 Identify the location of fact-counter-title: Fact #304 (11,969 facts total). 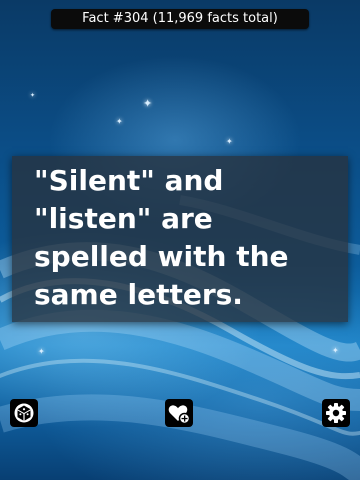
(180, 19).